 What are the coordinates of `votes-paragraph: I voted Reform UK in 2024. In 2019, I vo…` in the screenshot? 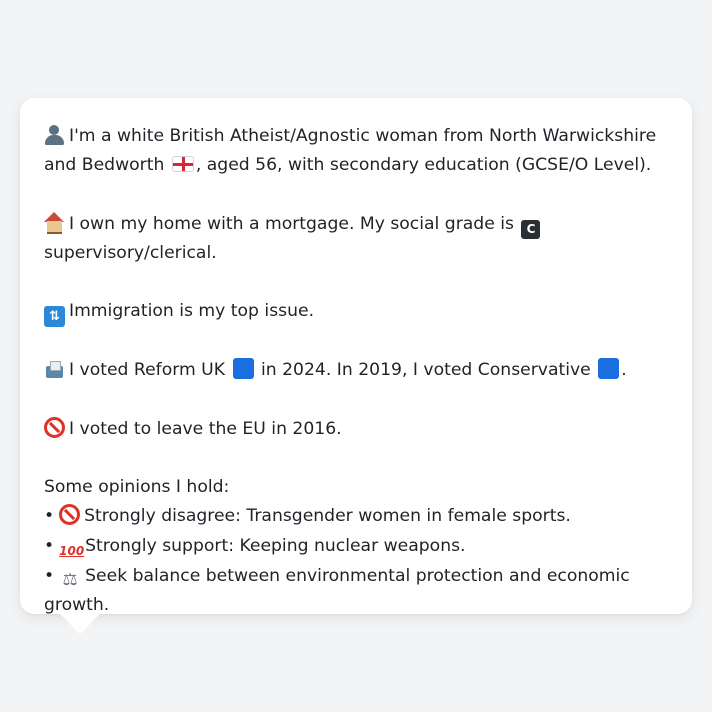 It's located at (358, 370).